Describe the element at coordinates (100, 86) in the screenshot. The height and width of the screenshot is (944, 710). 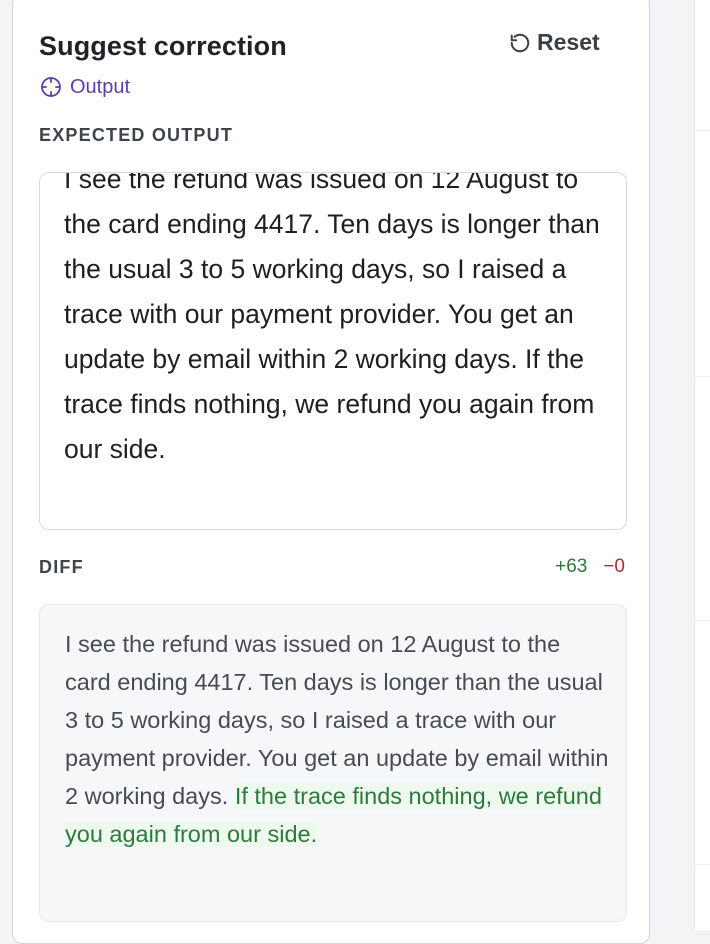
I see `output-tag-label: Output` at that location.